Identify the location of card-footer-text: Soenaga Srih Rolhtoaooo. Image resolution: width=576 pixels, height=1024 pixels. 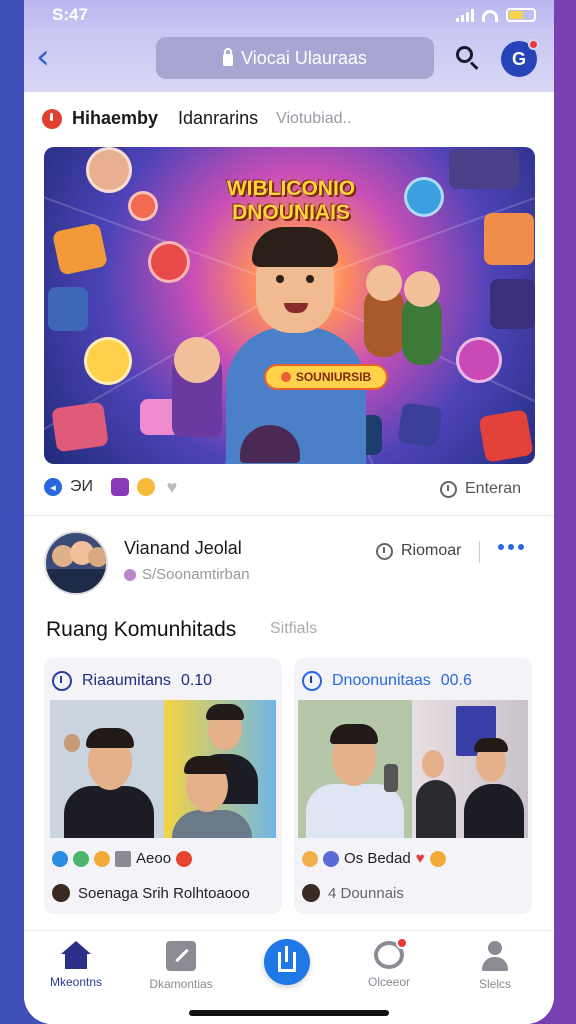
(164, 893).